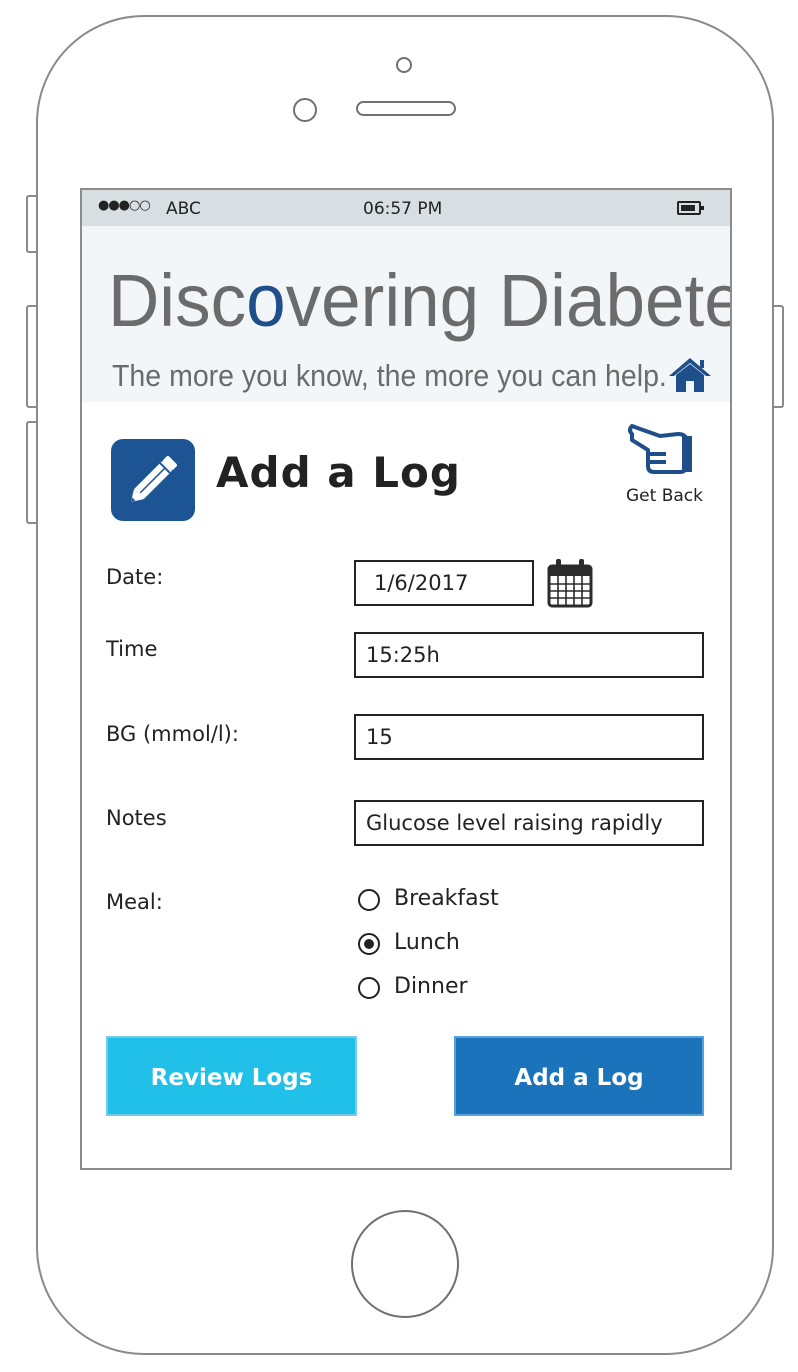 Image resolution: width=798 pixels, height=1372 pixels. What do you see at coordinates (124, 205) in the screenshot?
I see `signal-strength-icon: ●●●○○` at bounding box center [124, 205].